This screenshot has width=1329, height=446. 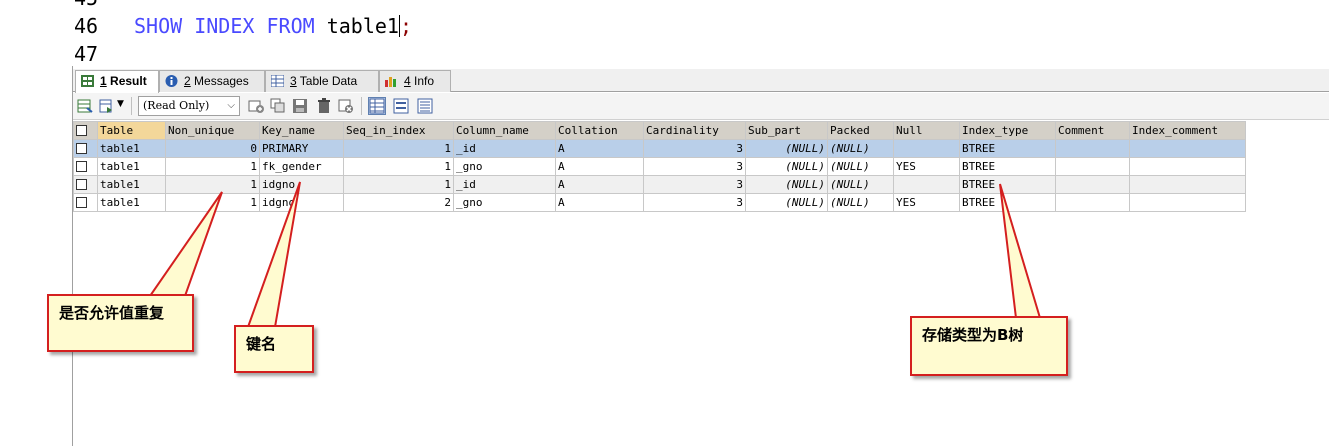 What do you see at coordinates (212, 148) in the screenshot?
I see `table-cell: 0` at bounding box center [212, 148].